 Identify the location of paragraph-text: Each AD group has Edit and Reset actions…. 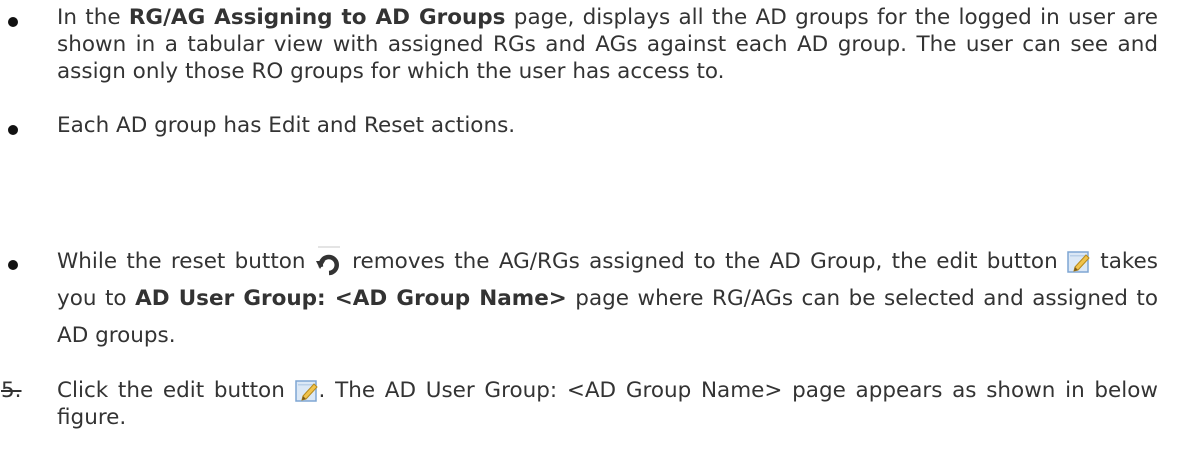
(286, 125).